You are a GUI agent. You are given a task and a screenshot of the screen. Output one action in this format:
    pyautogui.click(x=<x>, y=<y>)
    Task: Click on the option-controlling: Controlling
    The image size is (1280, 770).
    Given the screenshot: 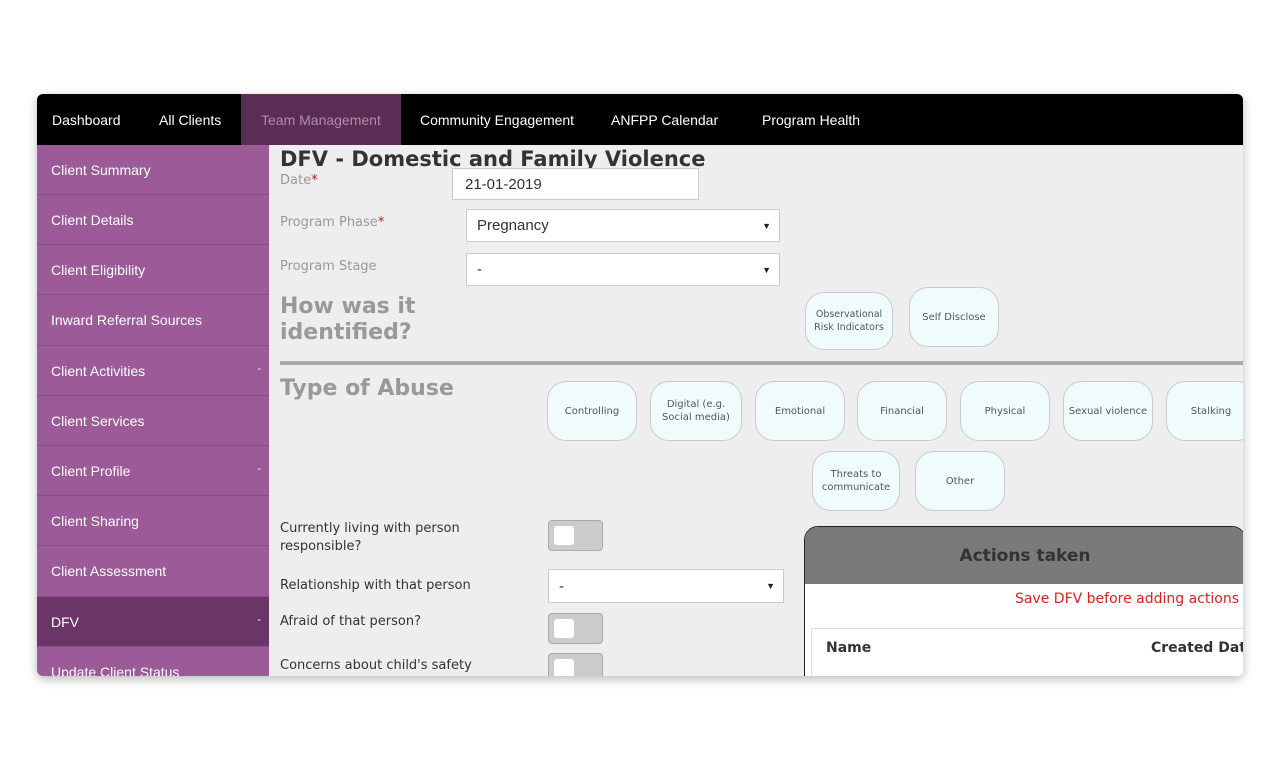 What is the action you would take?
    pyautogui.click(x=592, y=411)
    